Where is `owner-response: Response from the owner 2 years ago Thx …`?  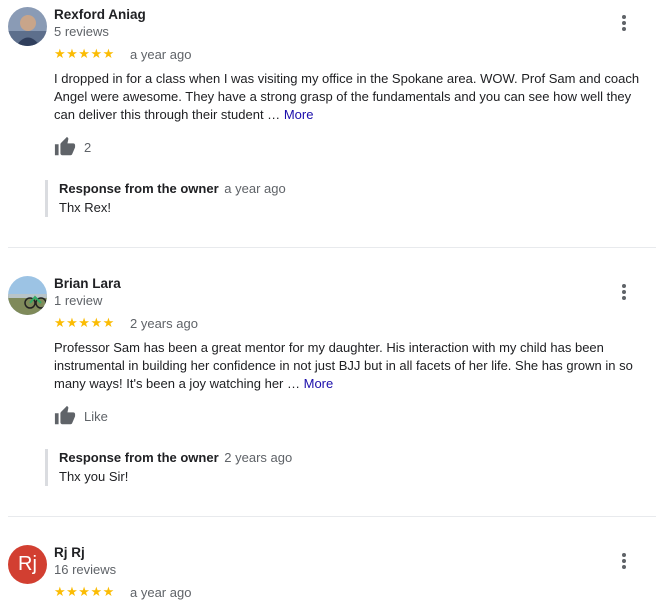 owner-response: Response from the owner 2 years ago Thx … is located at coordinates (332, 467).